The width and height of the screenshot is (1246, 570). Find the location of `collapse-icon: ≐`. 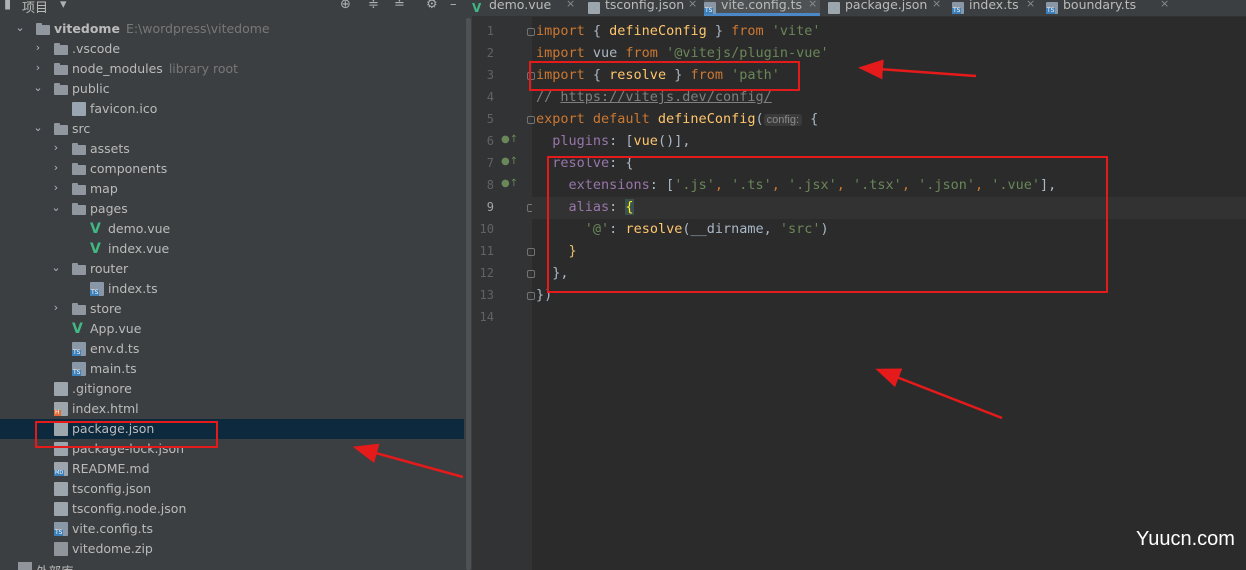

collapse-icon: ≐ is located at coordinates (399, 6).